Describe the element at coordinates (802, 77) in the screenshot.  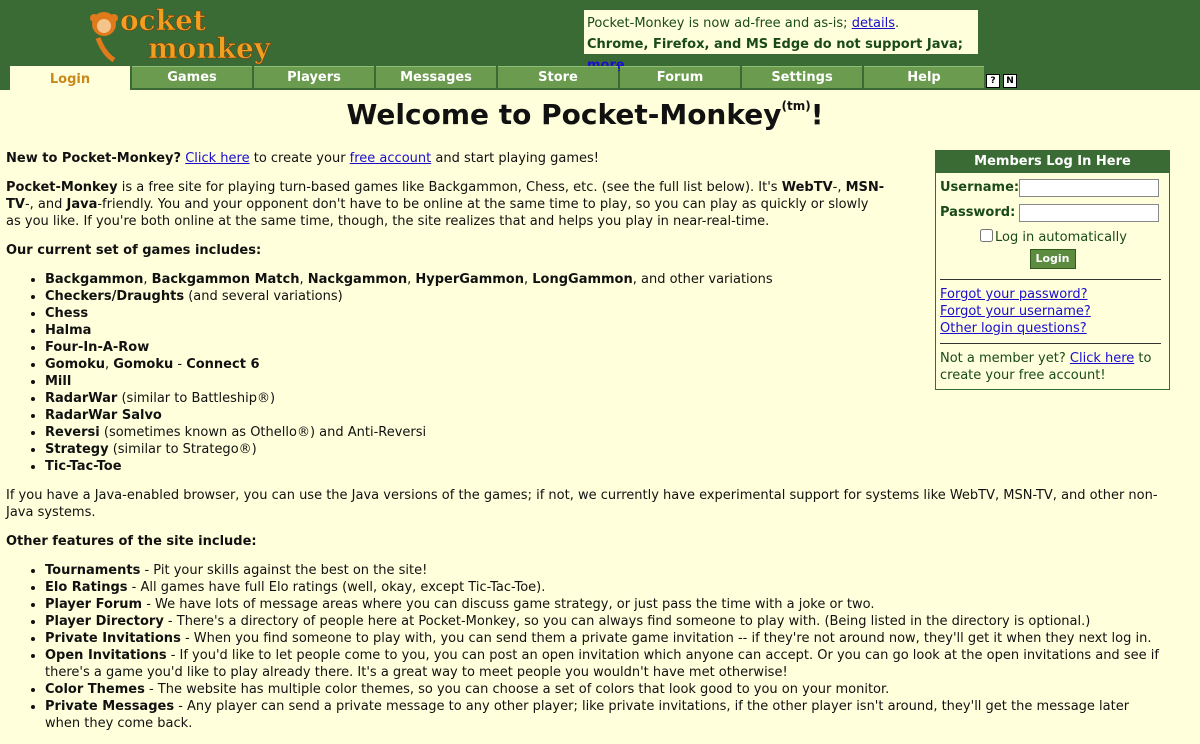
I see `tab-settings: Settings` at that location.